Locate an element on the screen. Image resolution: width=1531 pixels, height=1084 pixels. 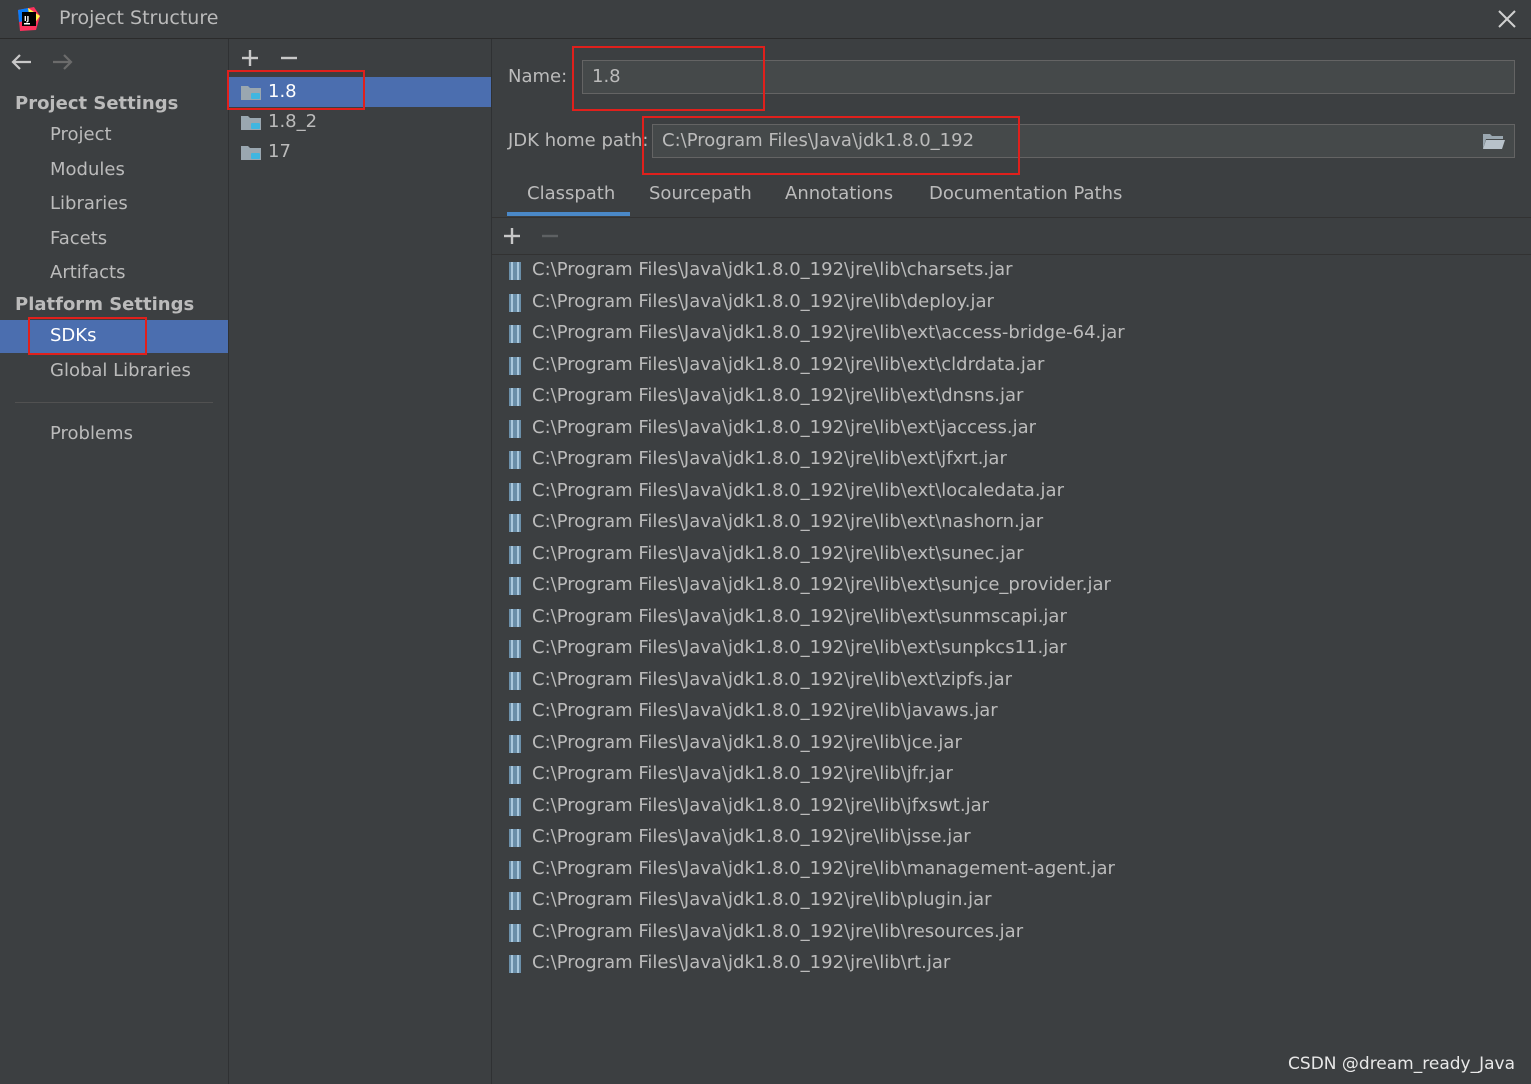
nav-item-label: Libraries is located at coordinates (89, 203).